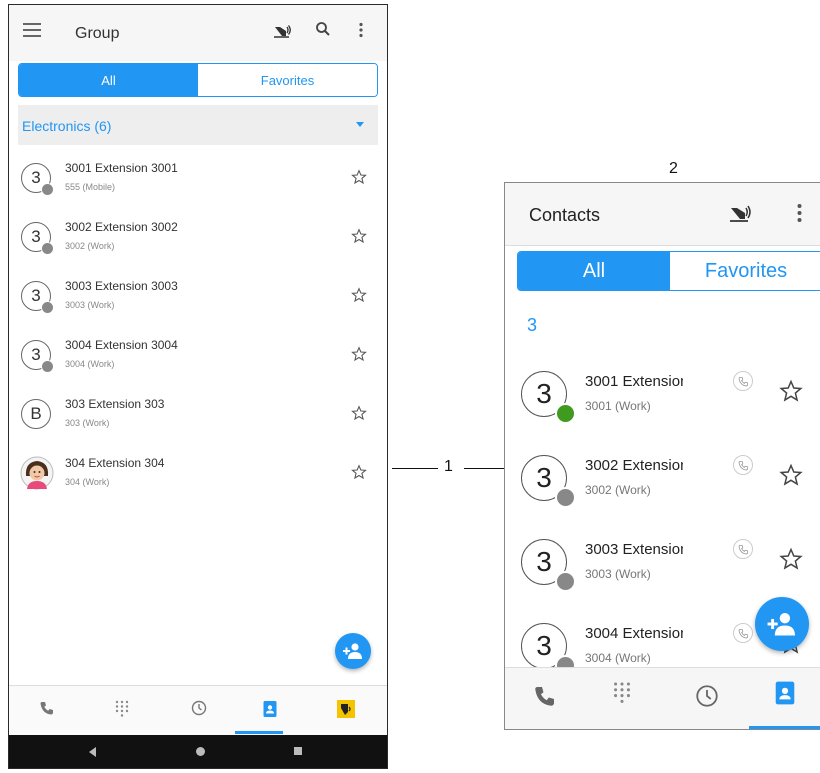 The height and width of the screenshot is (773, 820). I want to click on contact-row: 3 3002 Extension 3002 (Work), so click(662, 487).